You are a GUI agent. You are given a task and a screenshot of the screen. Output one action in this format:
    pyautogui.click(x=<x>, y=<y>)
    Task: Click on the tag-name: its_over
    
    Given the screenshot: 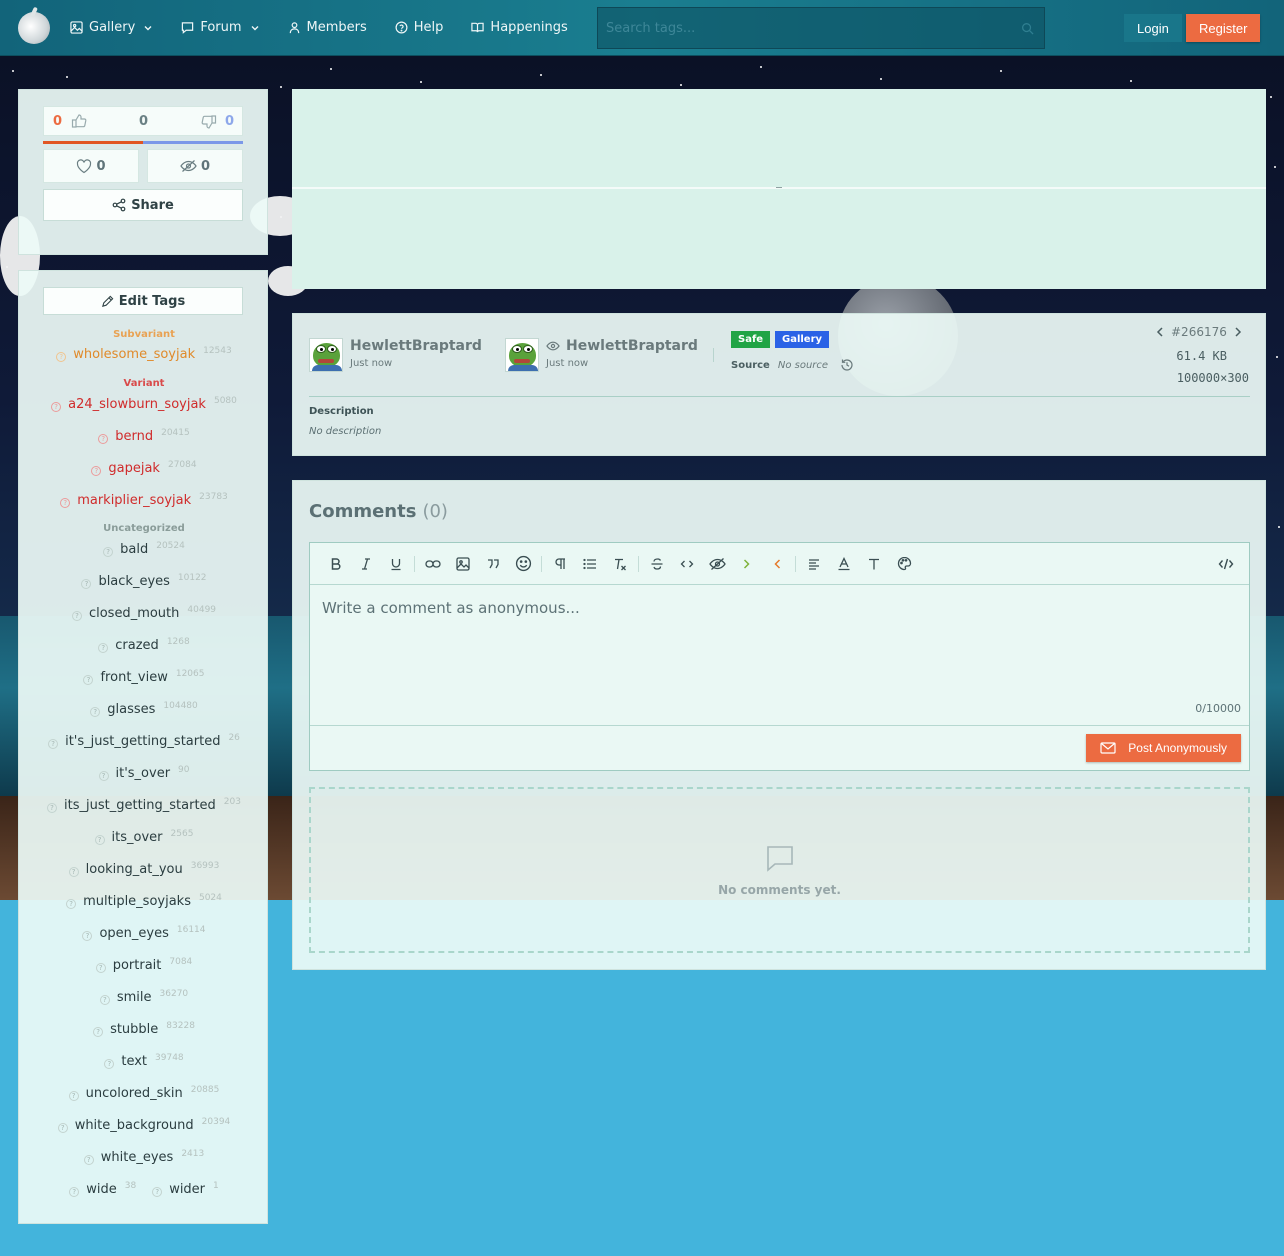 What is the action you would take?
    pyautogui.click(x=137, y=837)
    